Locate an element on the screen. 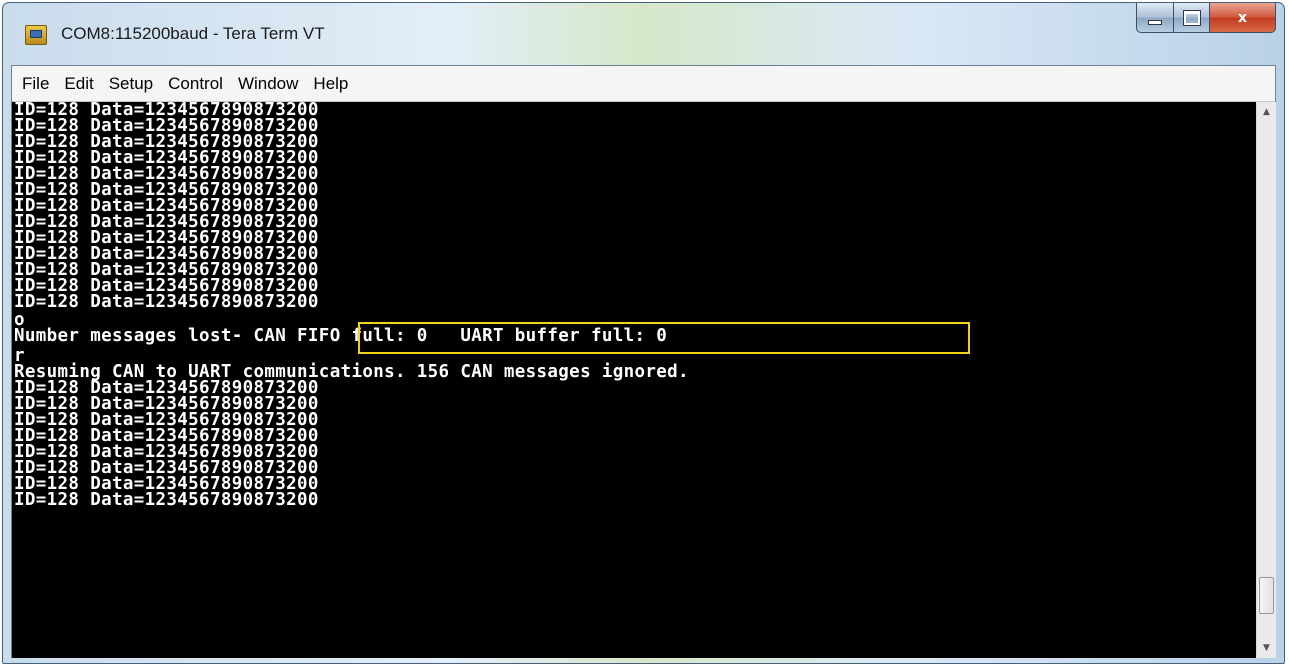 The width and height of the screenshot is (1290, 668). vertical-scrollbar: ▲ ▼ is located at coordinates (1266, 380).